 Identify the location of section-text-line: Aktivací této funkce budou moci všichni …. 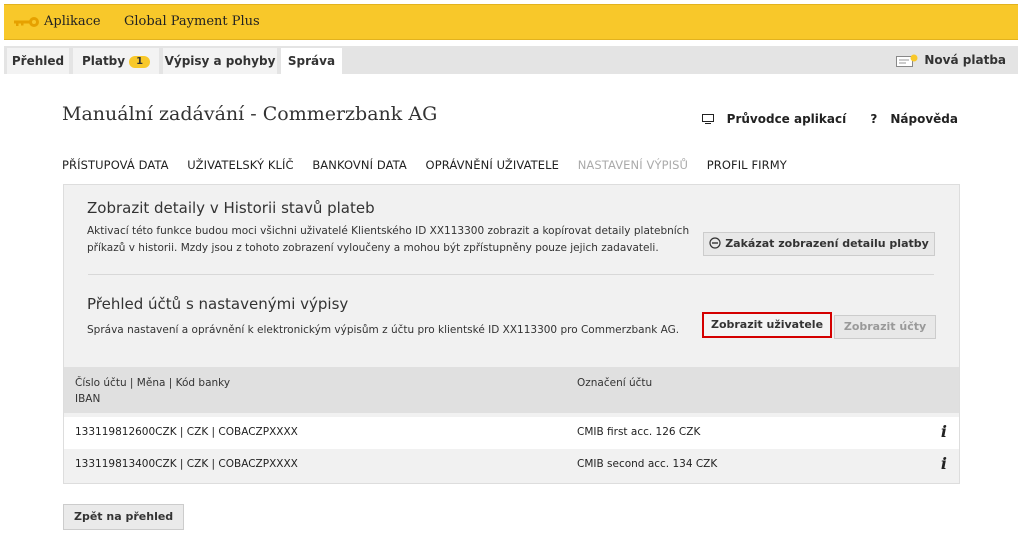
(388, 231).